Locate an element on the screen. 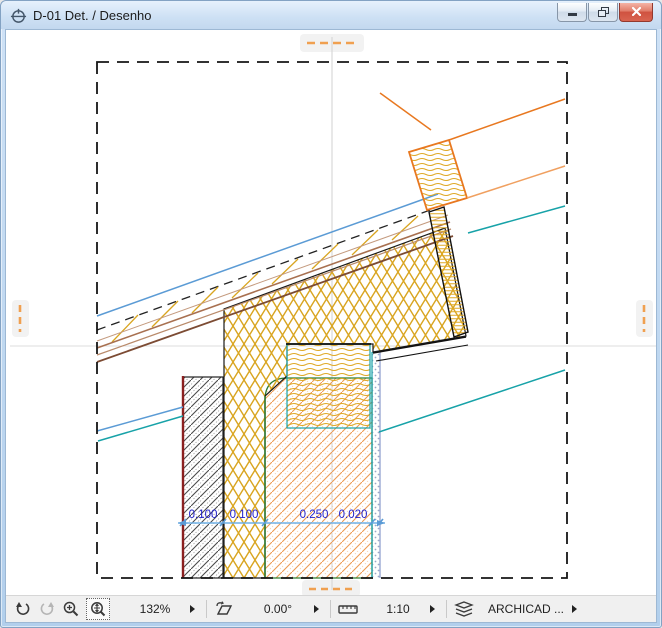 This screenshot has height=628, width=662. layers-icon is located at coordinates (464, 609).